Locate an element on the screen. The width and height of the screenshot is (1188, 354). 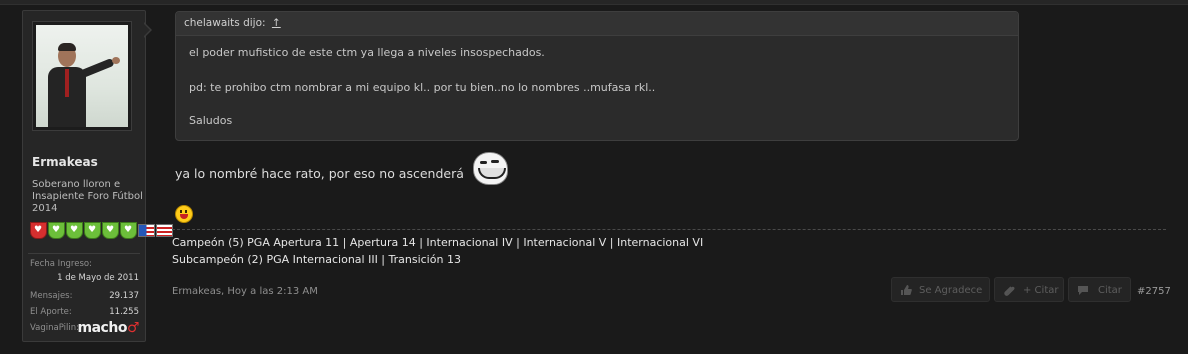
thumbs-up-icon is located at coordinates (906, 290).